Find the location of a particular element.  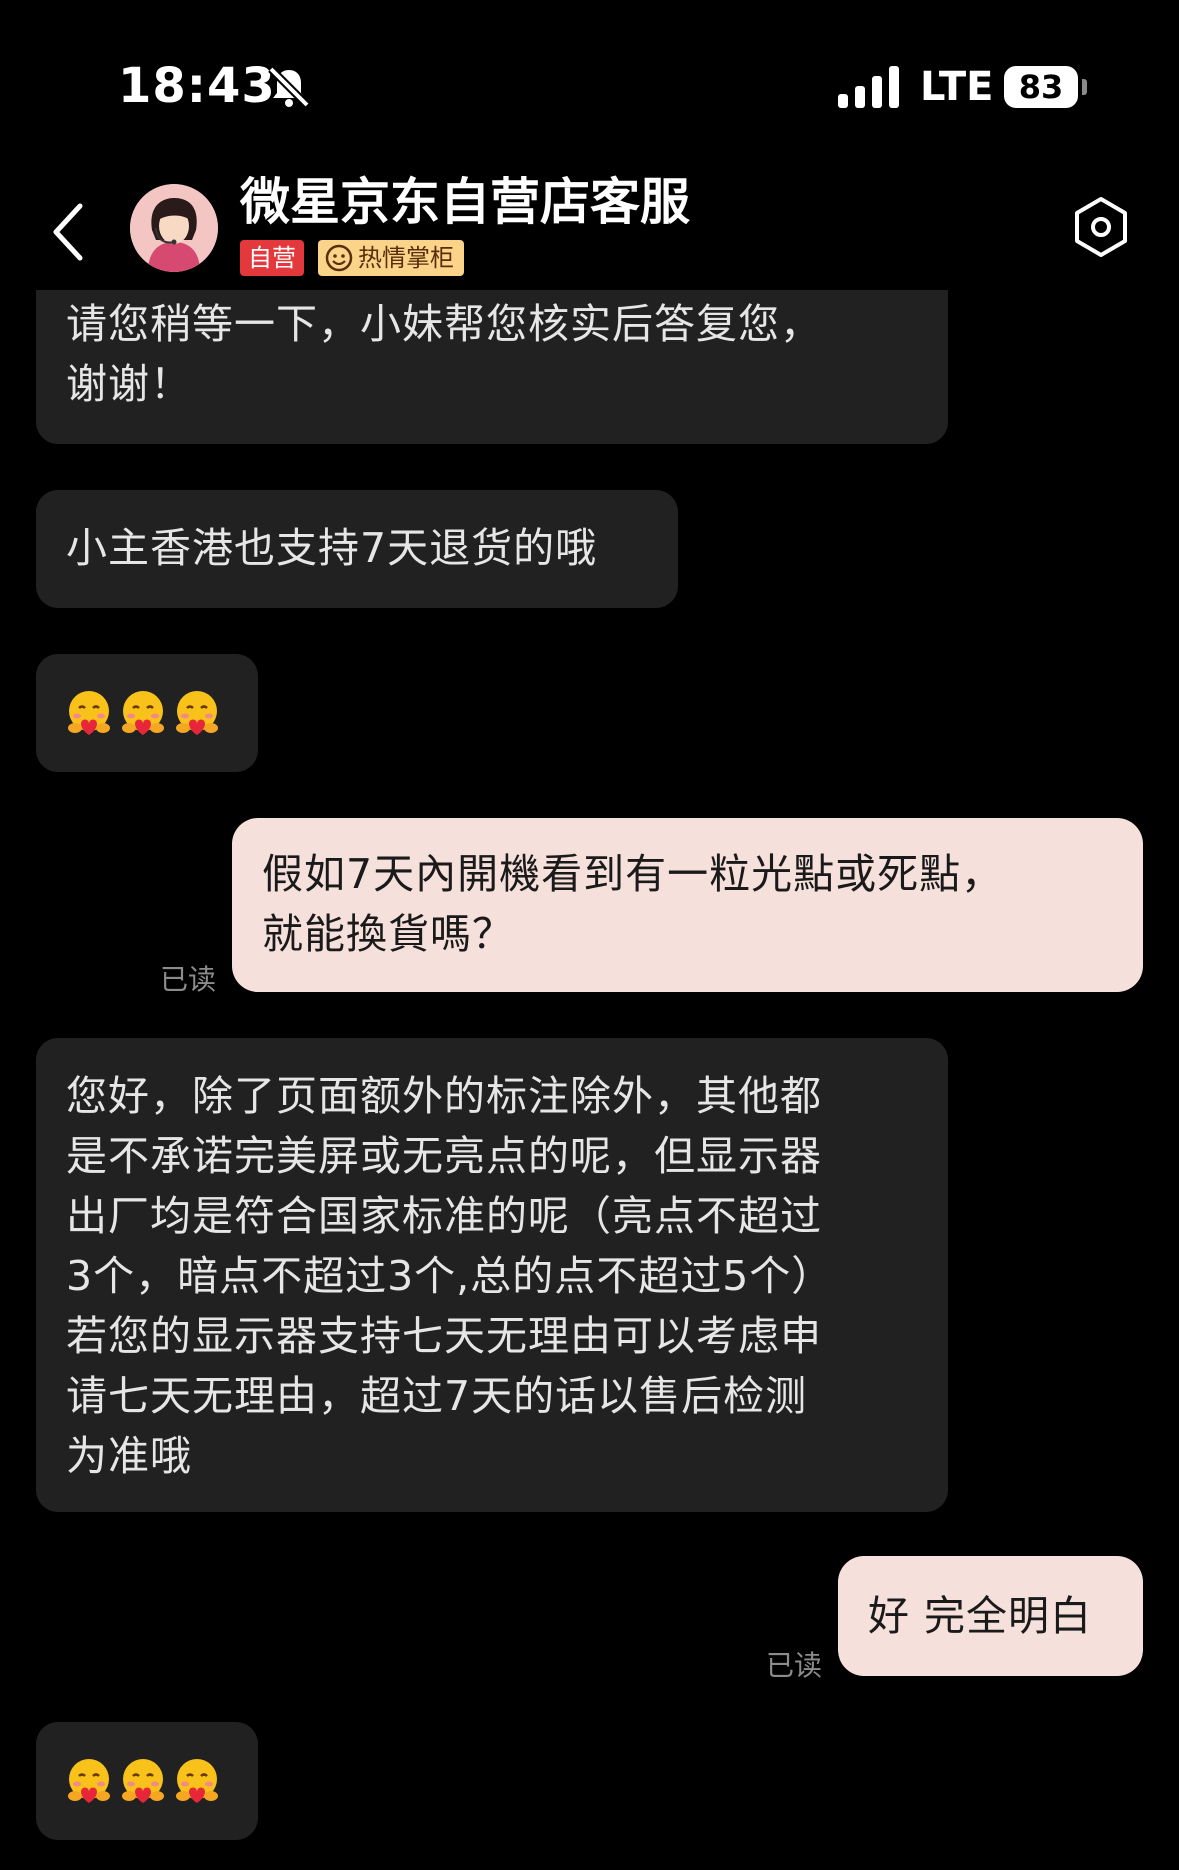

message-line: 出厂均是符合国家标准的呢（亮点不超过 is located at coordinates (444, 1216).